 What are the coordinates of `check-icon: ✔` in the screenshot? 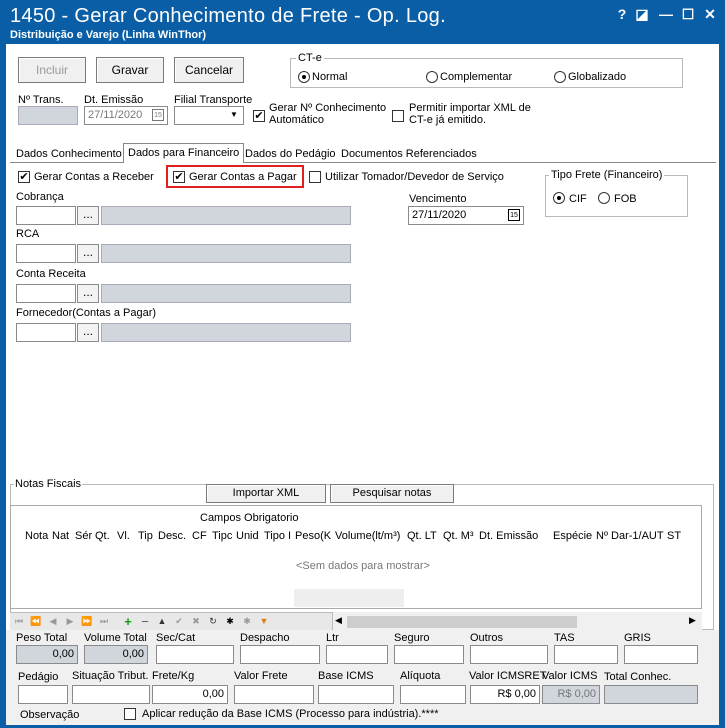 It's located at (179, 621).